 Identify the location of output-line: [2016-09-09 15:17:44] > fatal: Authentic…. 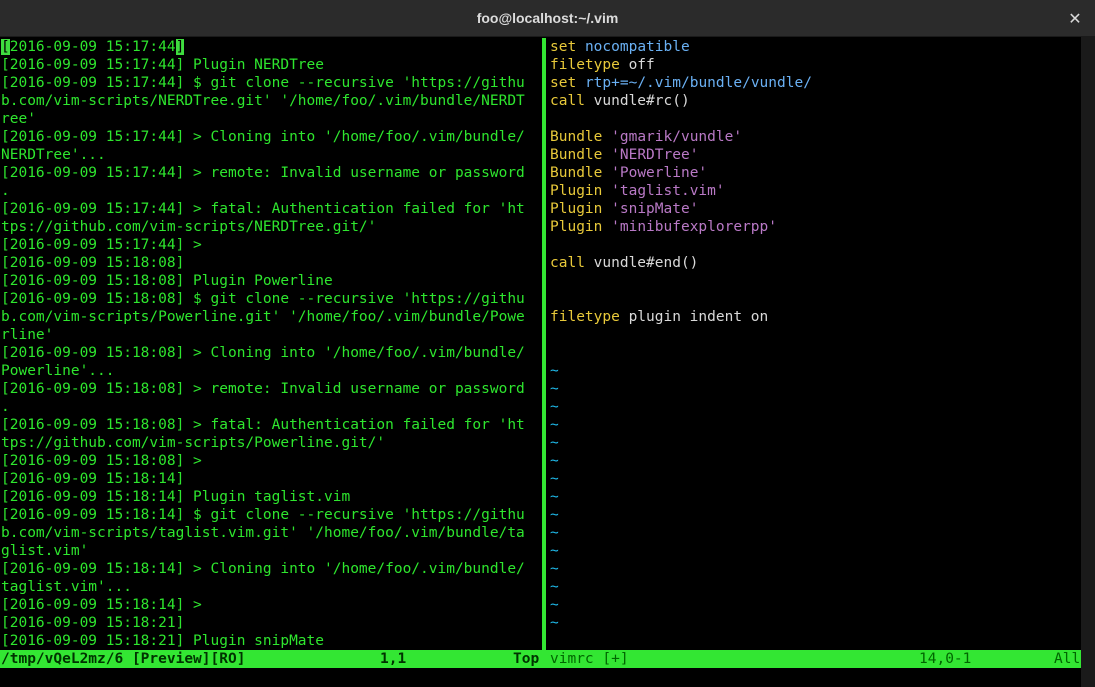
(263, 209).